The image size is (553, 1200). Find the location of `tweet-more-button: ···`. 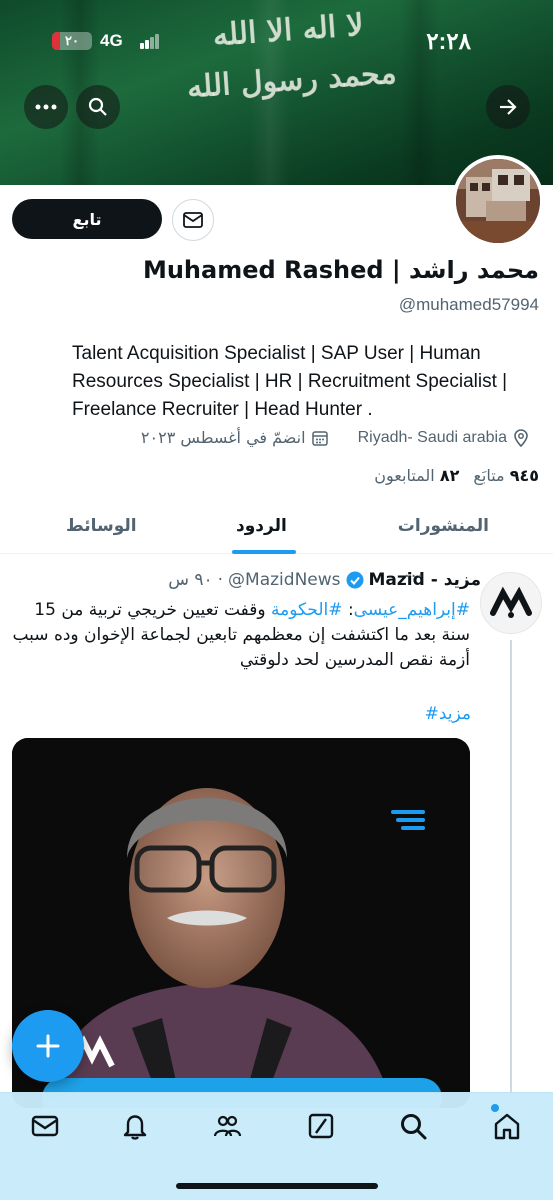

tweet-more-button: ··· is located at coordinates (414, 576).